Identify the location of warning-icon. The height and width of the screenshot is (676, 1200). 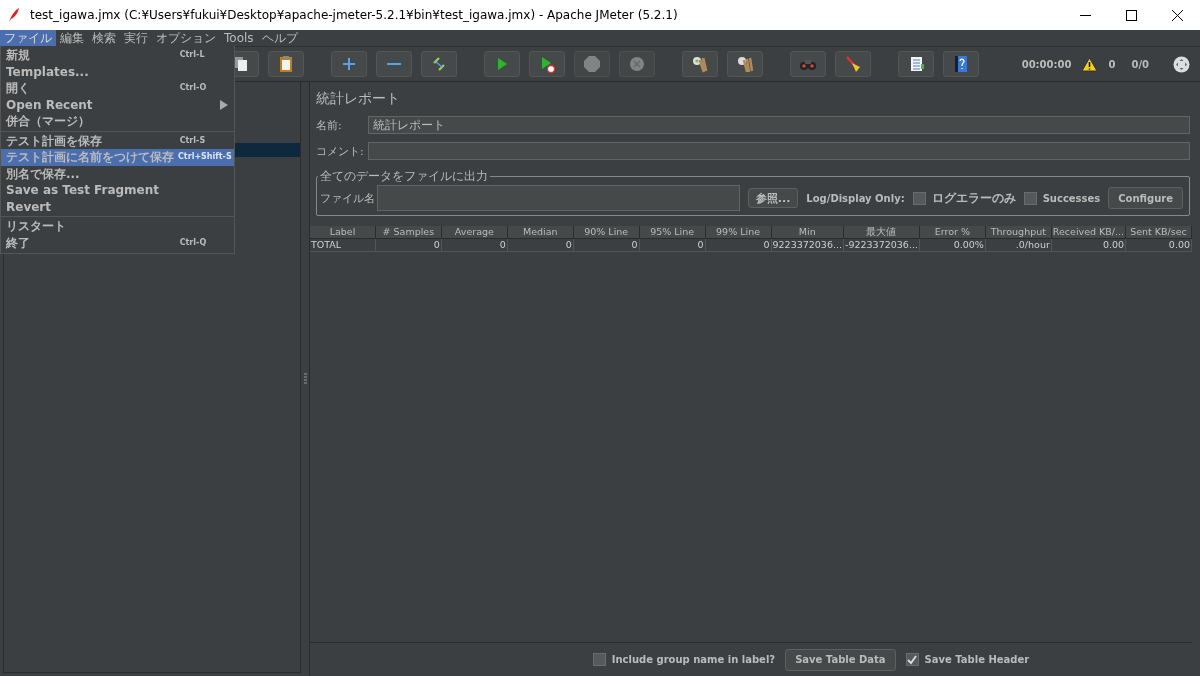
(1090, 64).